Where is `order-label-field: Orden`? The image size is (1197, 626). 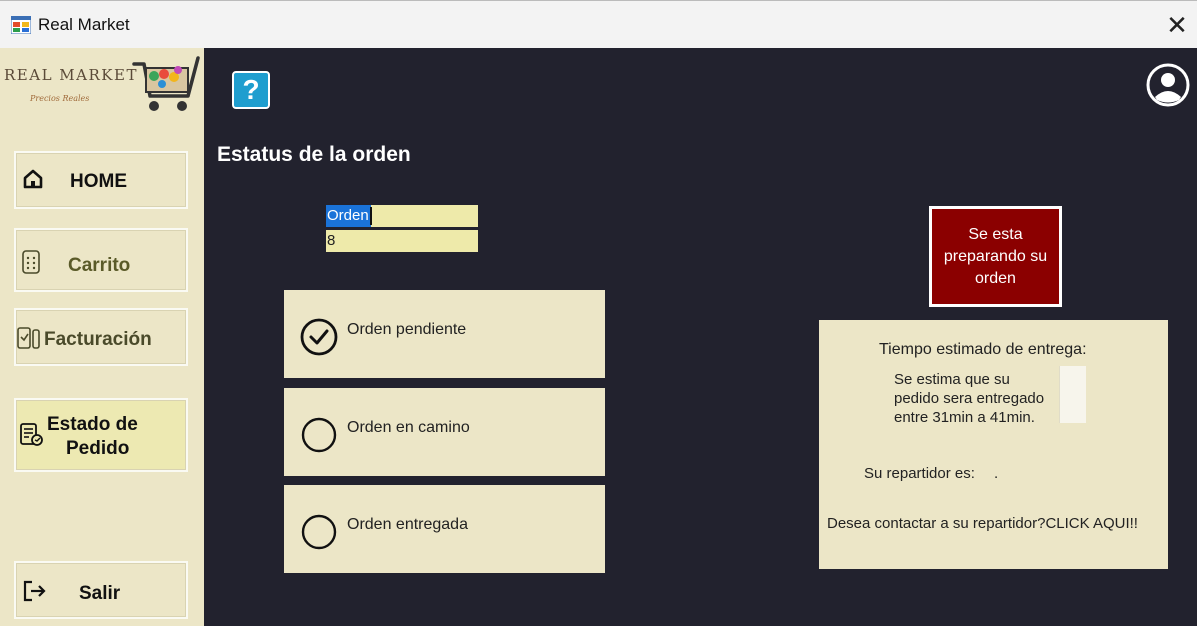 order-label-field: Orden is located at coordinates (402, 216).